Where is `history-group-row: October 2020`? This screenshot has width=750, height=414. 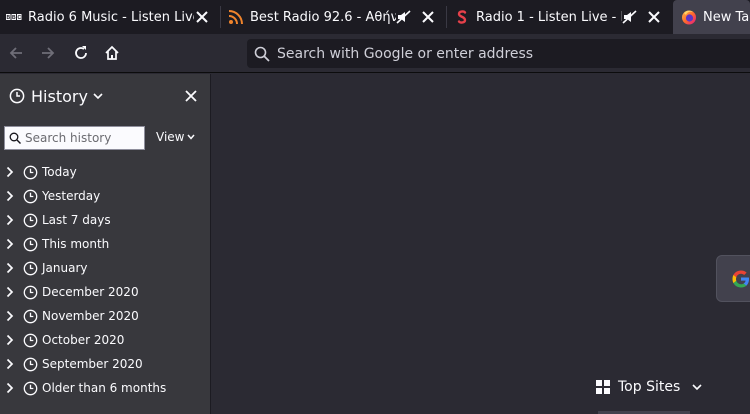 history-group-row: October 2020 is located at coordinates (105, 340).